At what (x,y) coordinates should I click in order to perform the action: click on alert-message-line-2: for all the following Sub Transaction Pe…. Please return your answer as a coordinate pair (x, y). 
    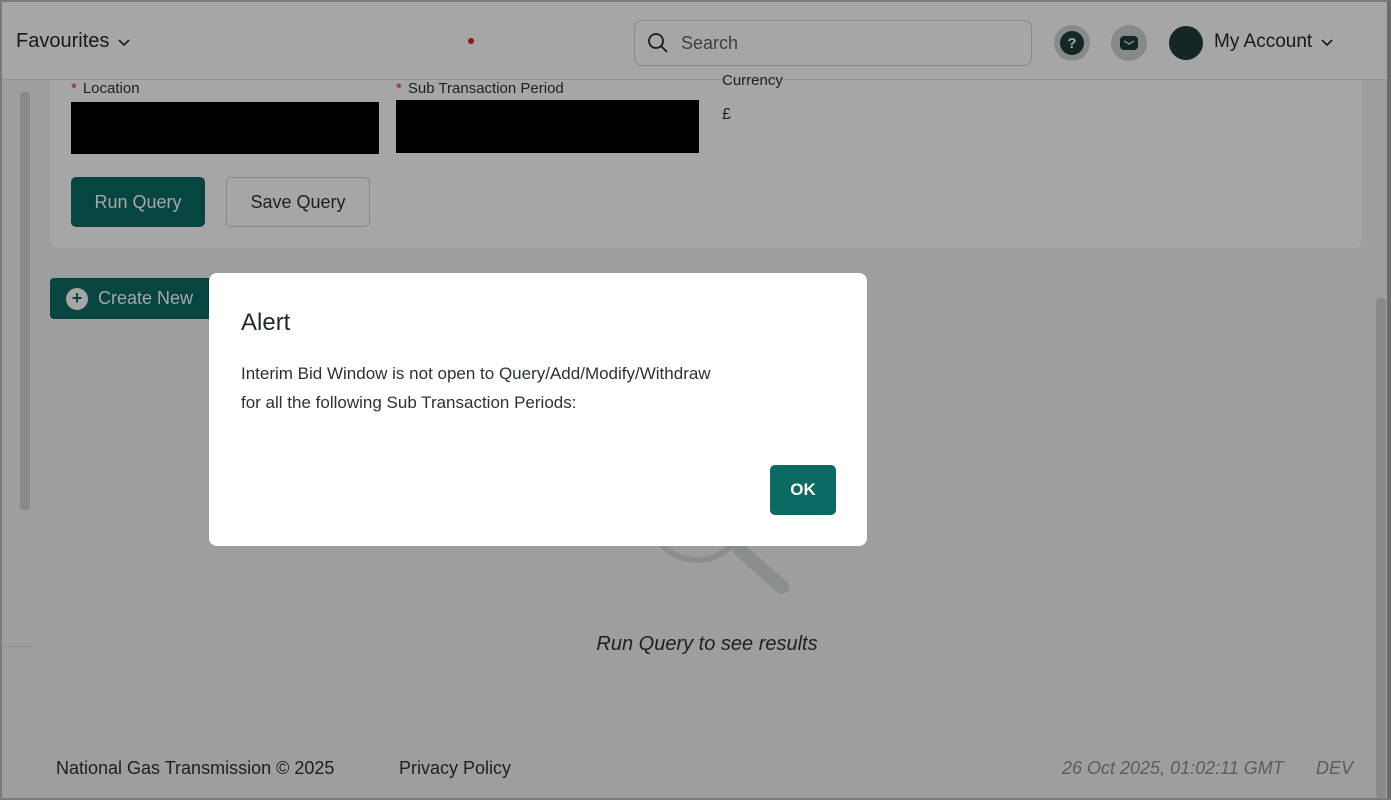
    Looking at the image, I should click on (409, 402).